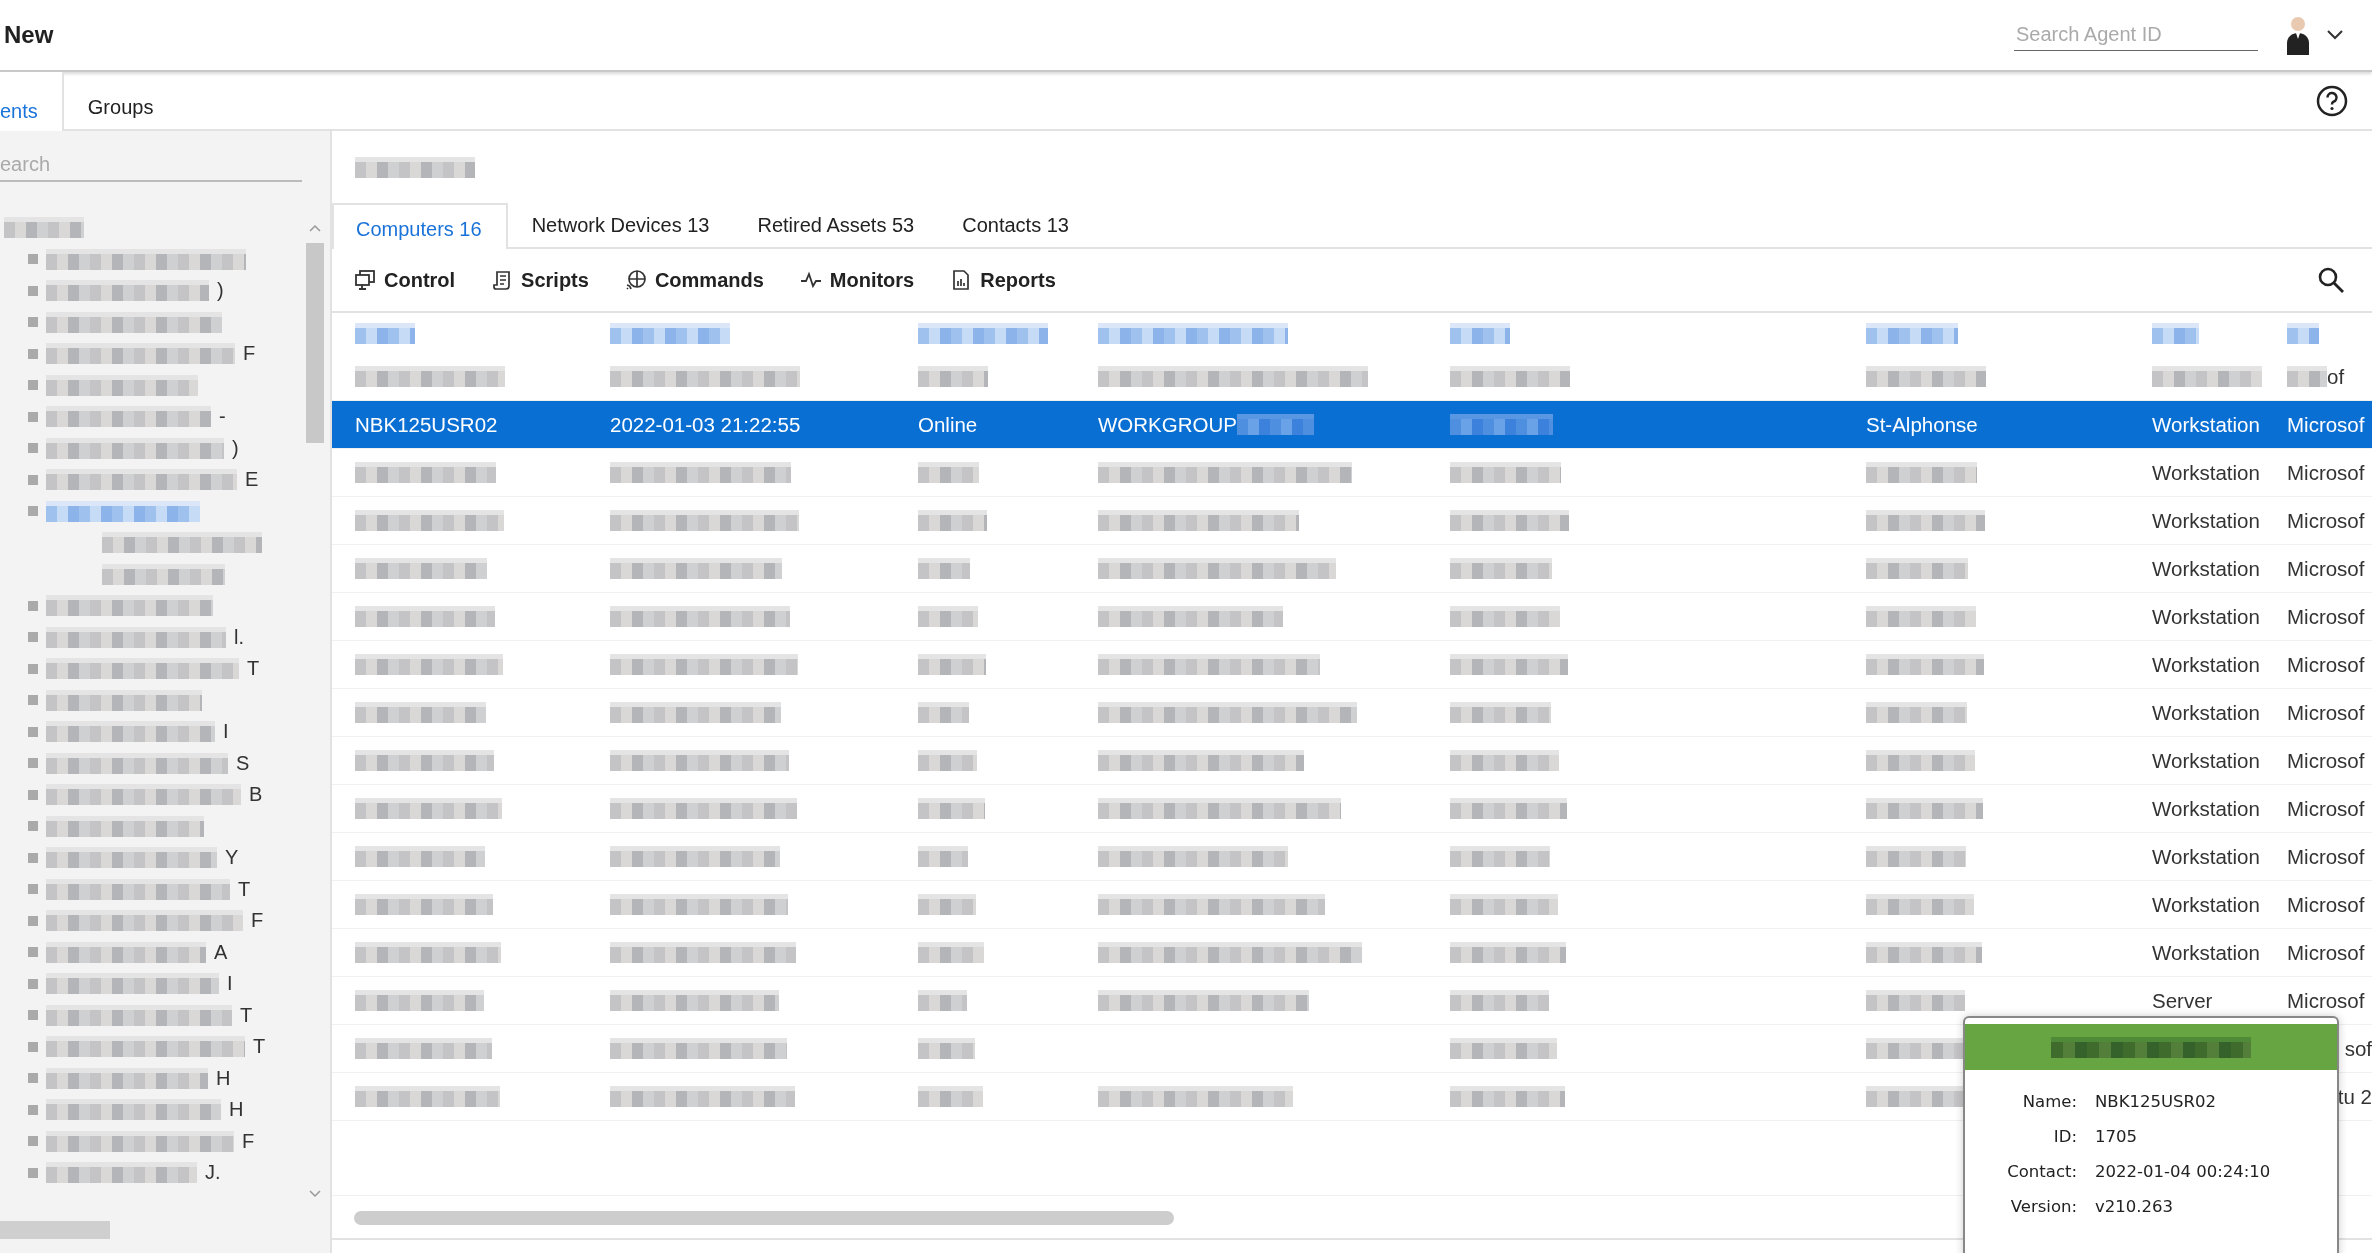 Image resolution: width=2372 pixels, height=1253 pixels. Describe the element at coordinates (405, 280) in the screenshot. I see `toolbar-button: Control` at that location.